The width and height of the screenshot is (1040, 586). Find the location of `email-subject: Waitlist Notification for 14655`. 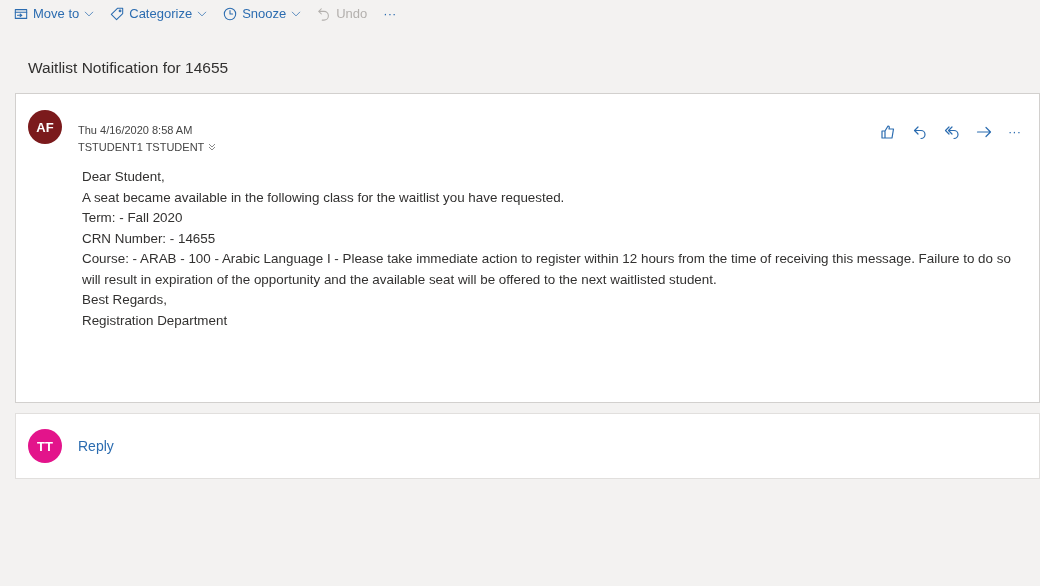

email-subject: Waitlist Notification for 14655 is located at coordinates (128, 68).